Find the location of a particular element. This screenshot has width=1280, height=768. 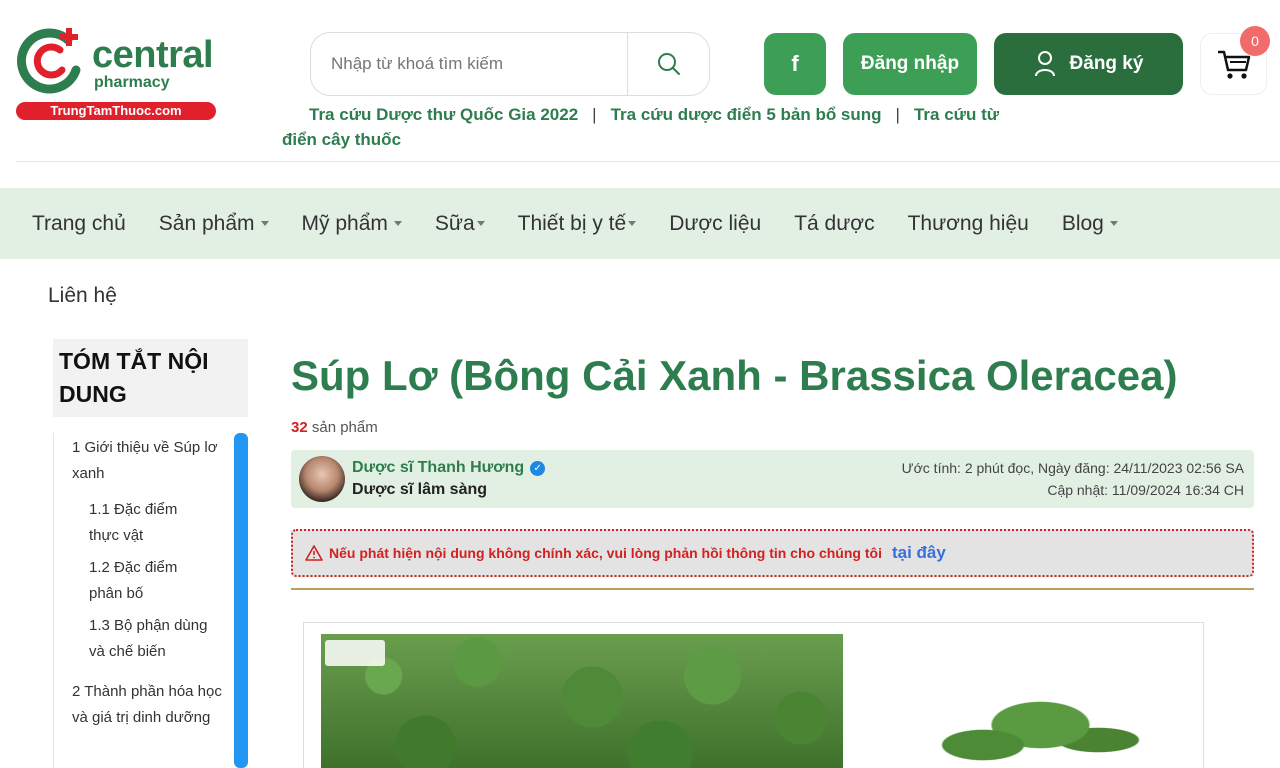

facebook-login-button: f is located at coordinates (795, 64).